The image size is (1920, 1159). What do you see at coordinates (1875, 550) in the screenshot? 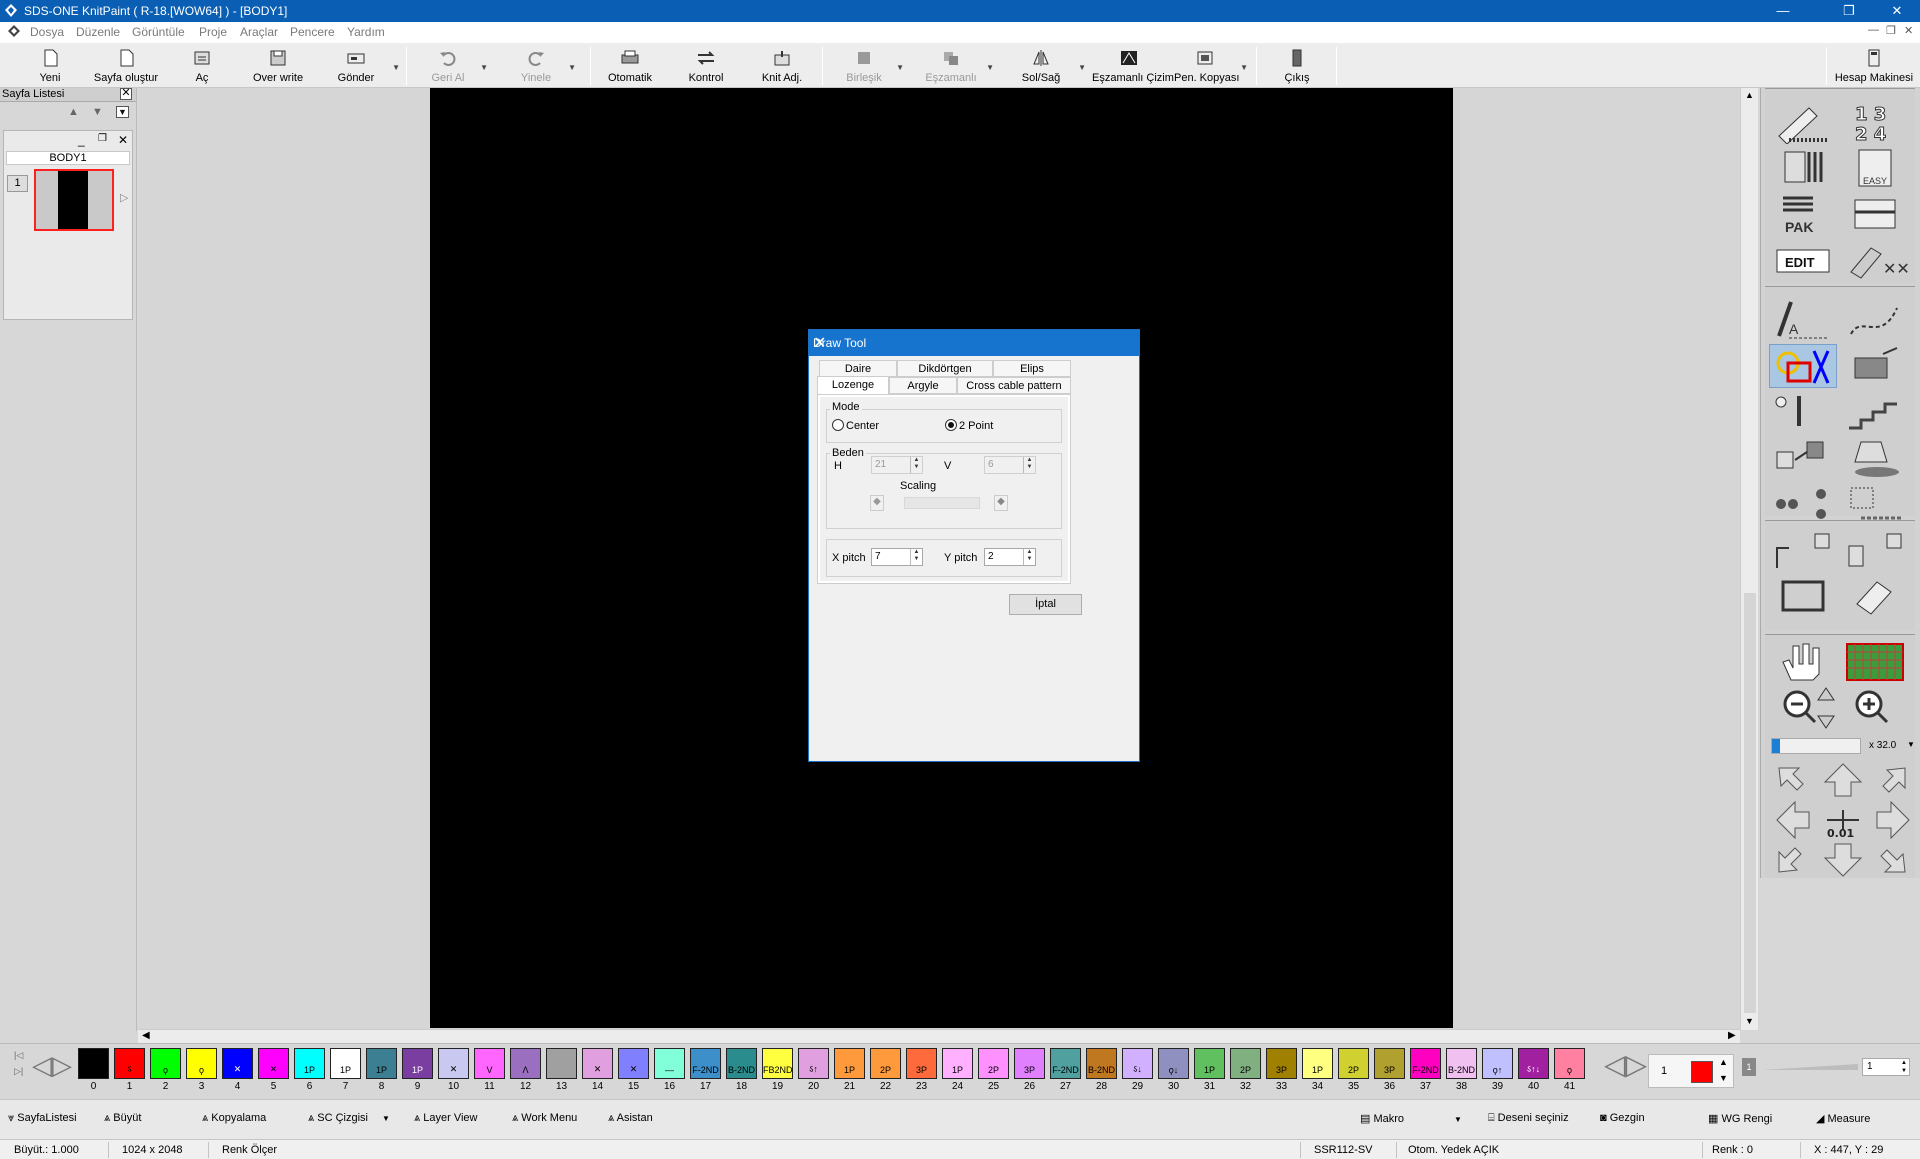
I see `paste-tool-button` at bounding box center [1875, 550].